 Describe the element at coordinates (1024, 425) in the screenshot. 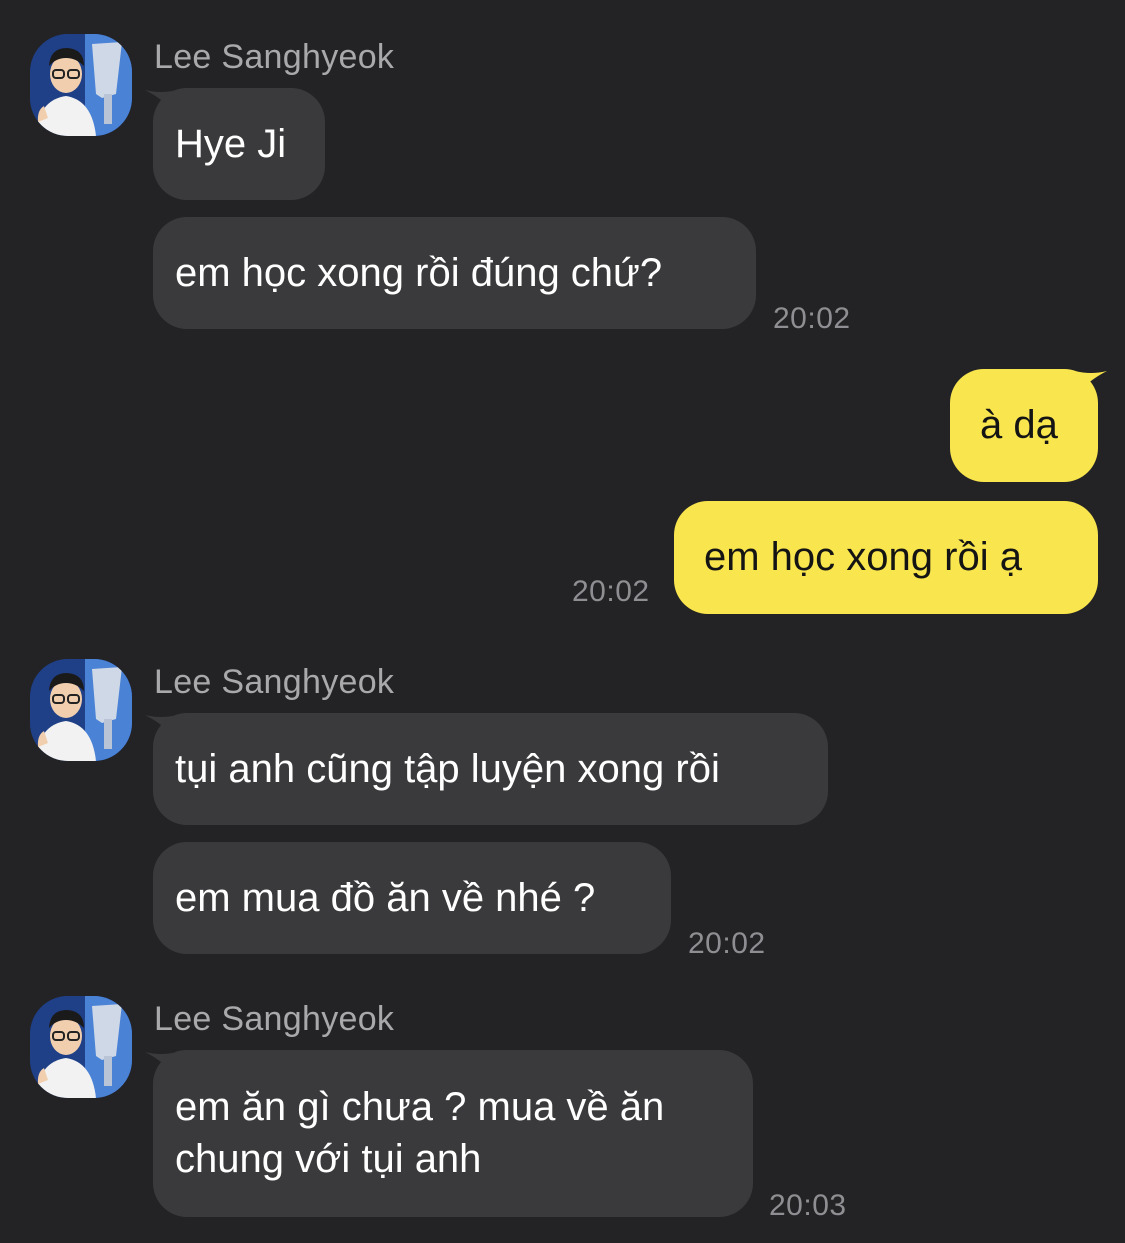

I see `outgoing-message: à dạ` at that location.